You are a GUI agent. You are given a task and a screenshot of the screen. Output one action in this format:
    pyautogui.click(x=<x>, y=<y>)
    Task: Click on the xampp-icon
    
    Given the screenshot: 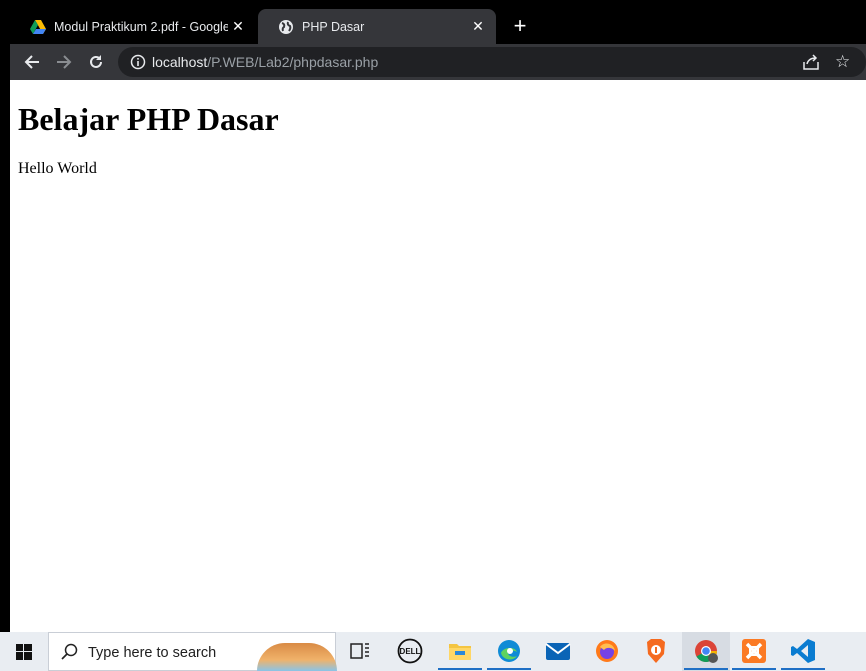 What is the action you would take?
    pyautogui.click(x=754, y=653)
    